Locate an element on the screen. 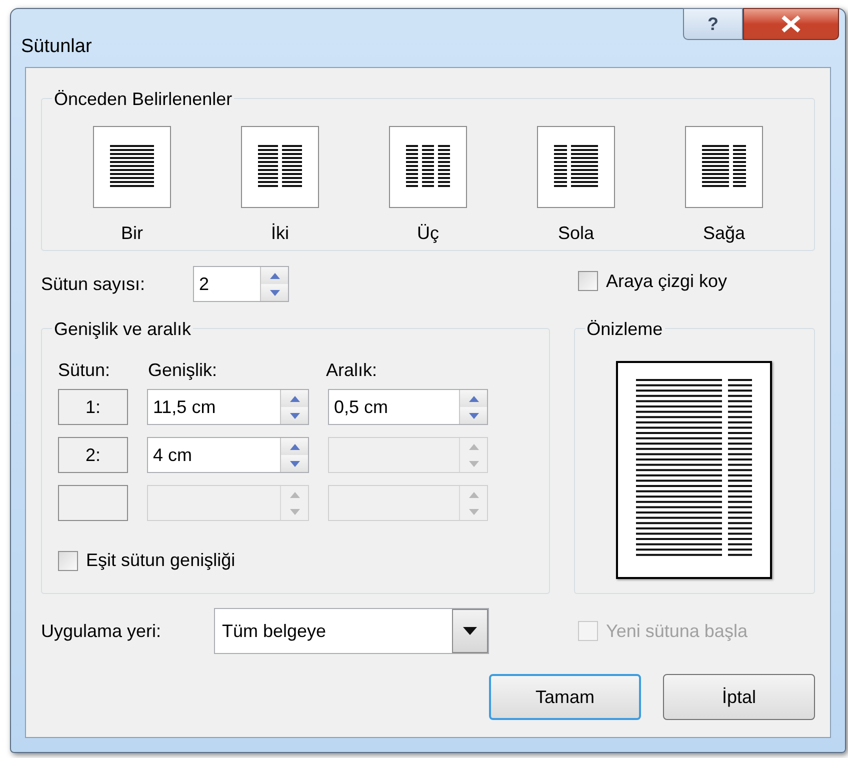 This screenshot has width=848, height=758. close-icon is located at coordinates (791, 24).